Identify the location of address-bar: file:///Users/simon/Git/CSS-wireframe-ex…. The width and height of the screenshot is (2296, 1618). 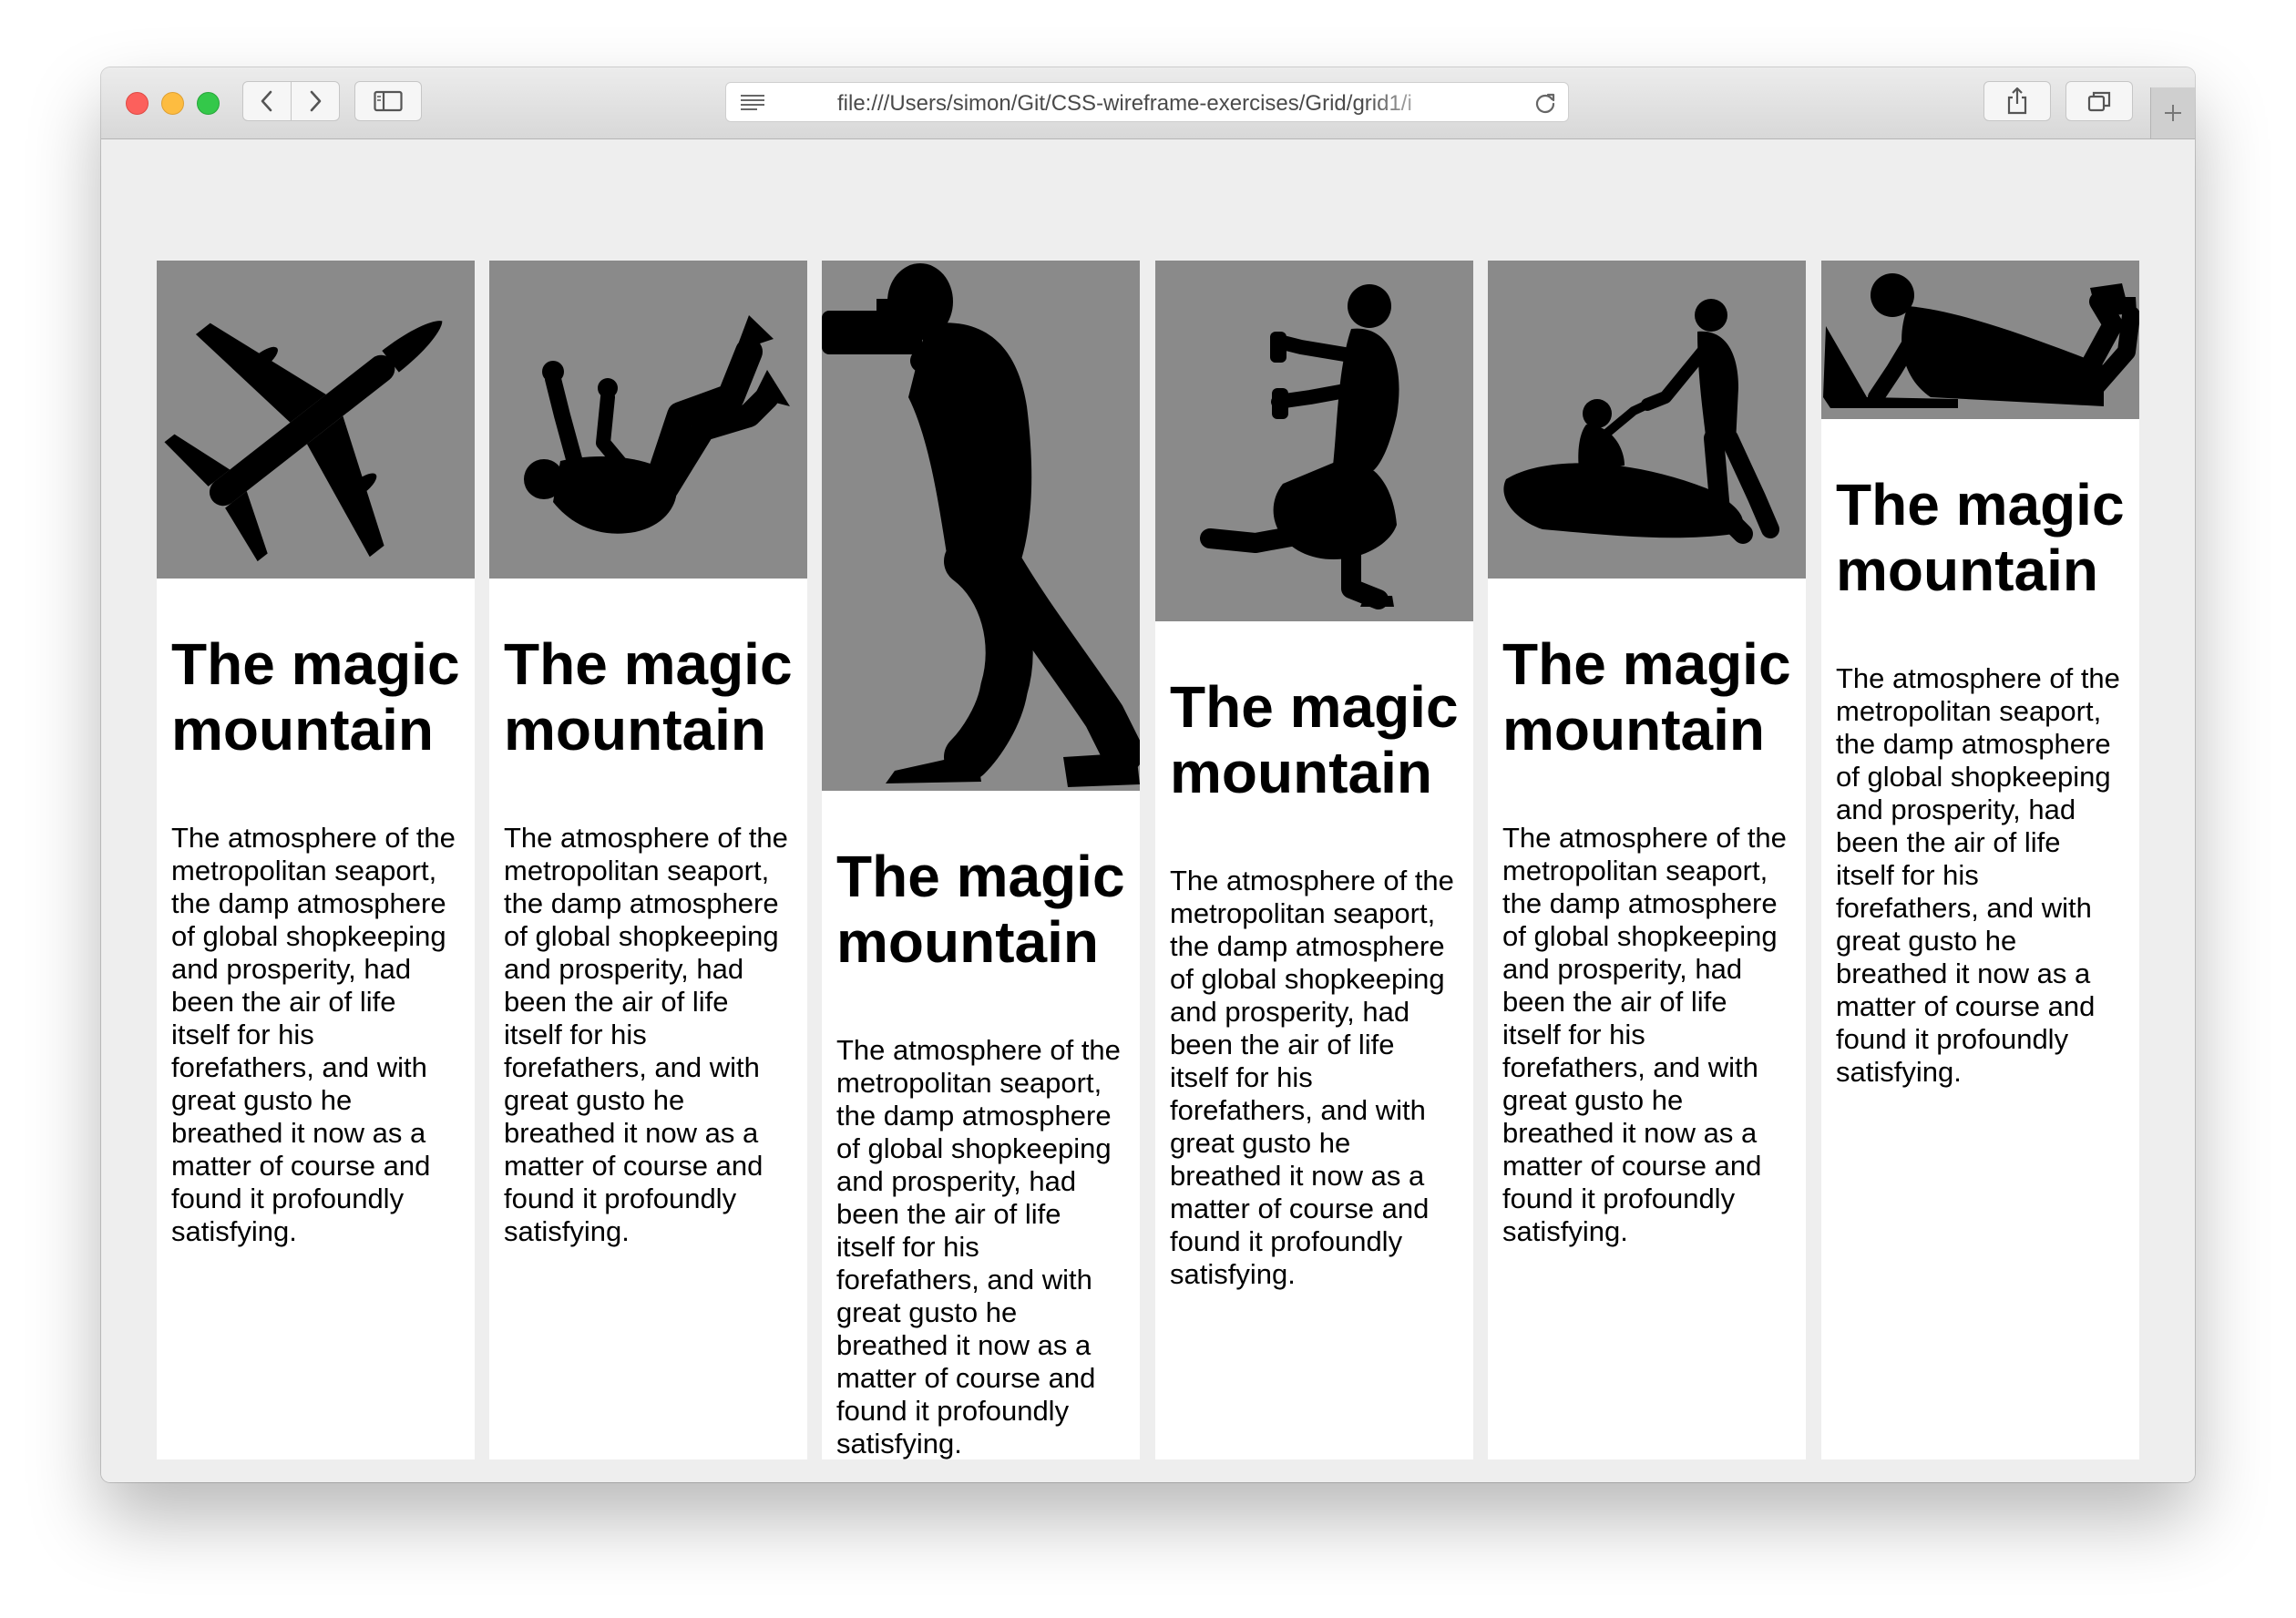
(1147, 102).